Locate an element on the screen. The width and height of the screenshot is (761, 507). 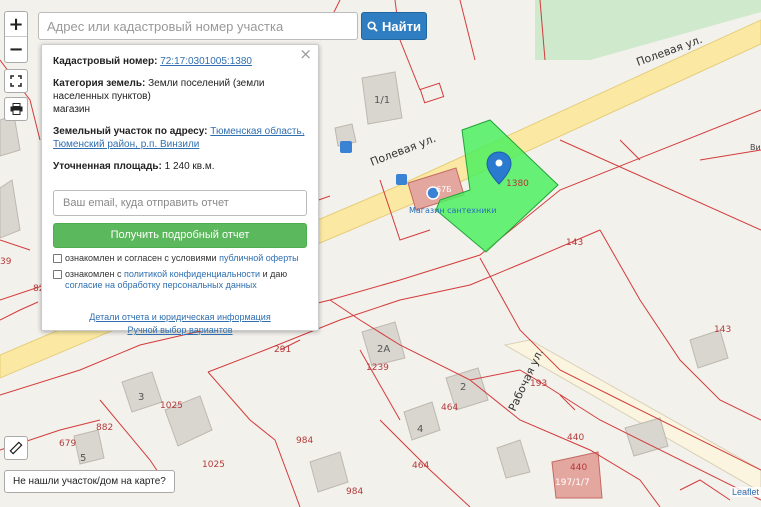
parcel-label: 291 is located at coordinates (282, 350).